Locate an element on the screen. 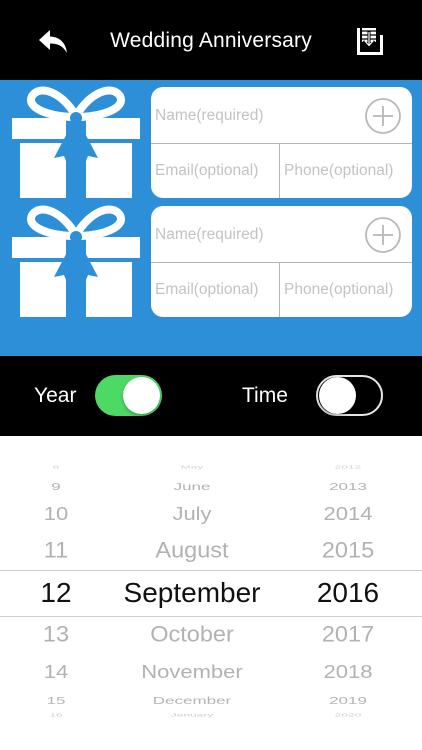 This screenshot has width=422, height=750. year-option: 2019 is located at coordinates (348, 700).